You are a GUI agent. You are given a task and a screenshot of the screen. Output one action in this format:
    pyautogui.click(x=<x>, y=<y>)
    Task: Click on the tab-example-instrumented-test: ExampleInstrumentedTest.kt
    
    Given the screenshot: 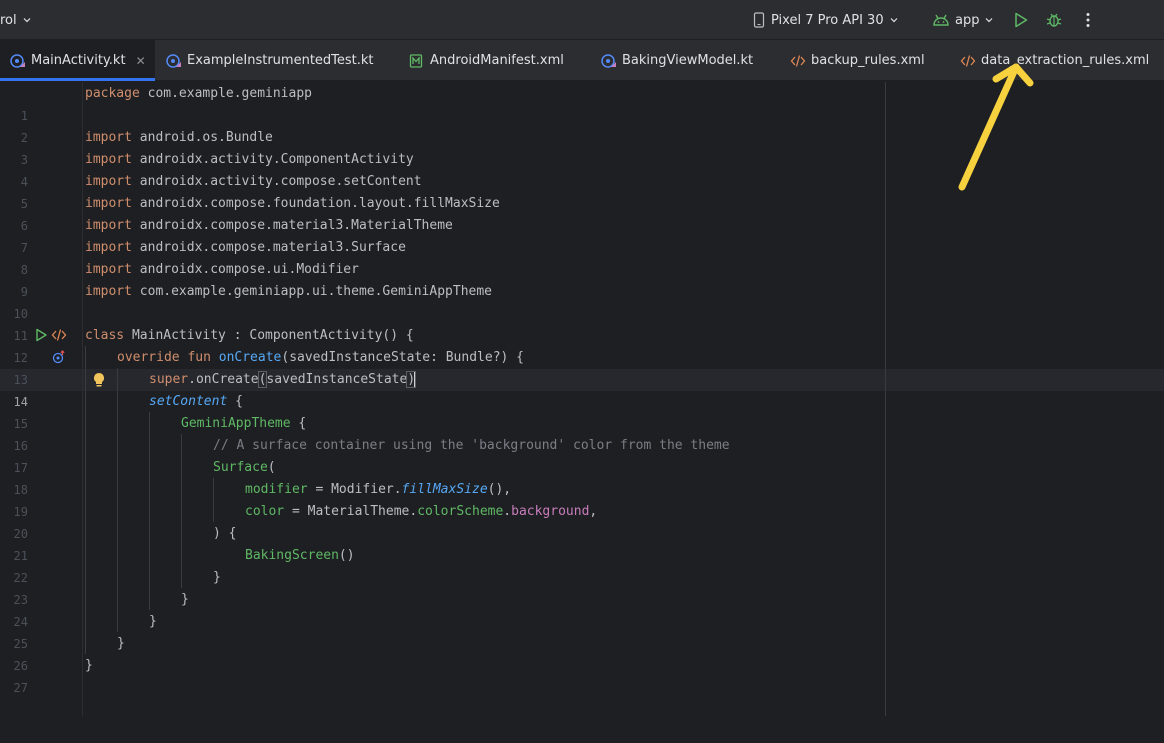 What is the action you would take?
    pyautogui.click(x=281, y=60)
    